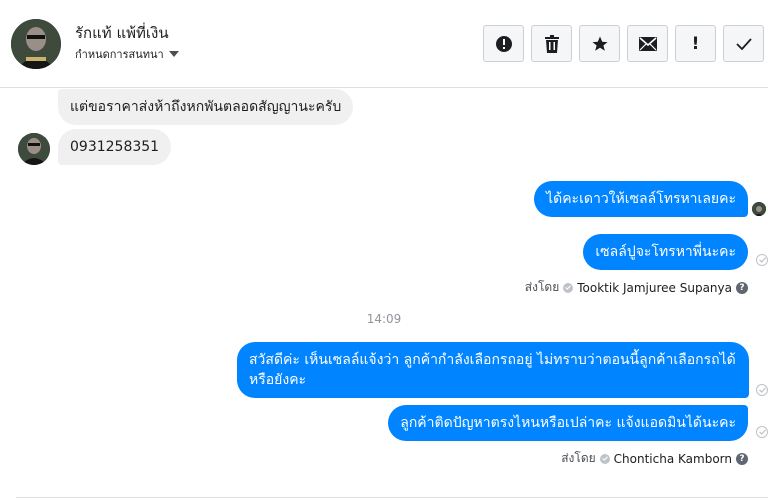 The width and height of the screenshot is (768, 502). Describe the element at coordinates (759, 209) in the screenshot. I see `seen-avatar` at that location.